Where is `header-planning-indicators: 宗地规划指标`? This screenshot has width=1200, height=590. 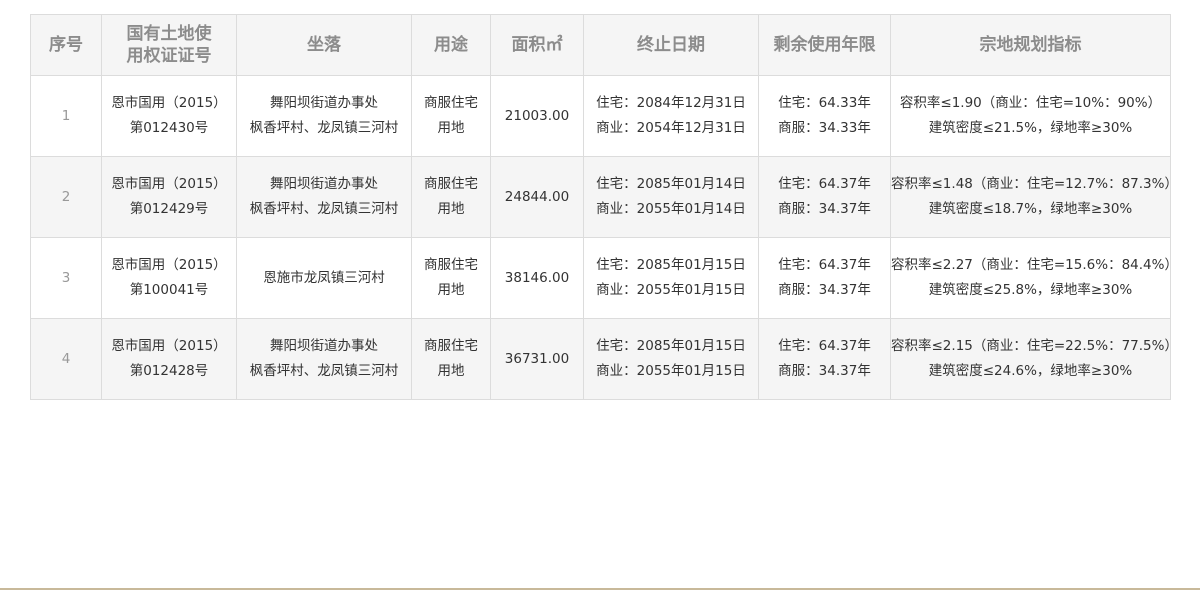
header-planning-indicators: 宗地规划指标 is located at coordinates (1030, 45).